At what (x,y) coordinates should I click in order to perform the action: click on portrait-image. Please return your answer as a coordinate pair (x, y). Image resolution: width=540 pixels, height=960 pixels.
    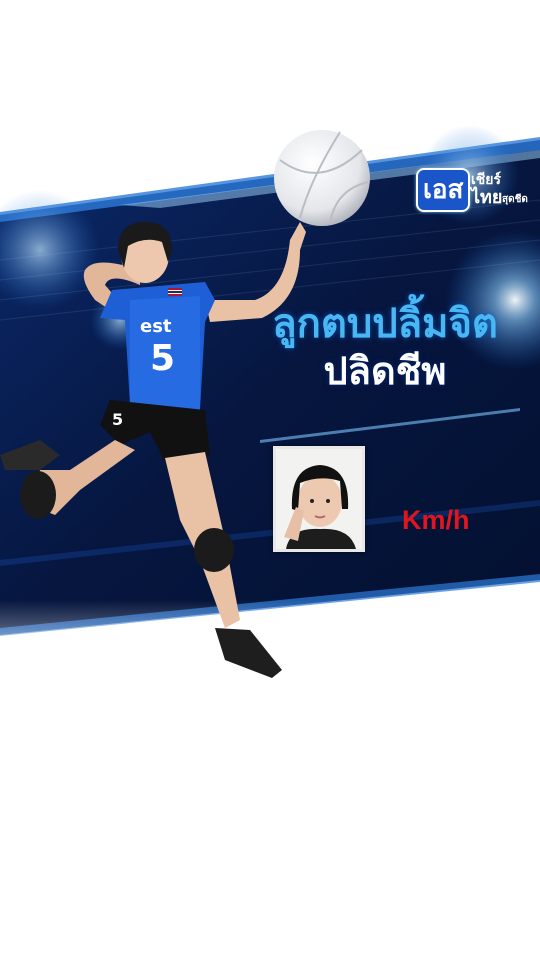
    Looking at the image, I should click on (319, 499).